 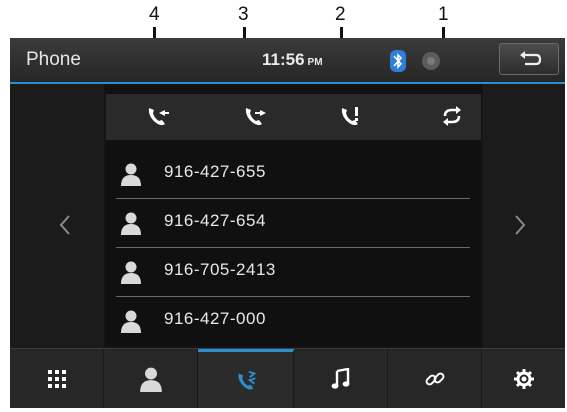 I want to click on tab-keypad, so click(x=57, y=378).